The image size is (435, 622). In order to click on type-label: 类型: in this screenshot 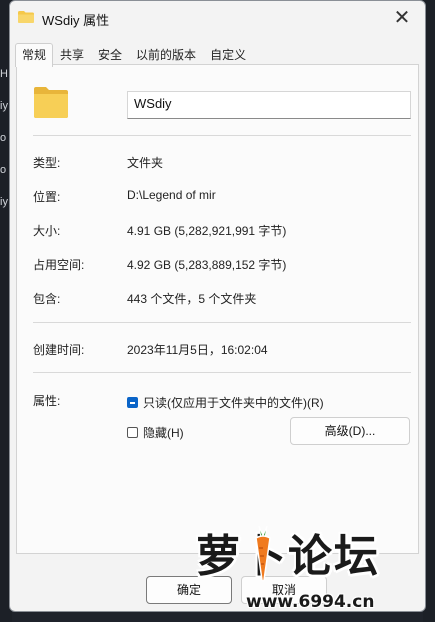, I will do `click(47, 163)`.